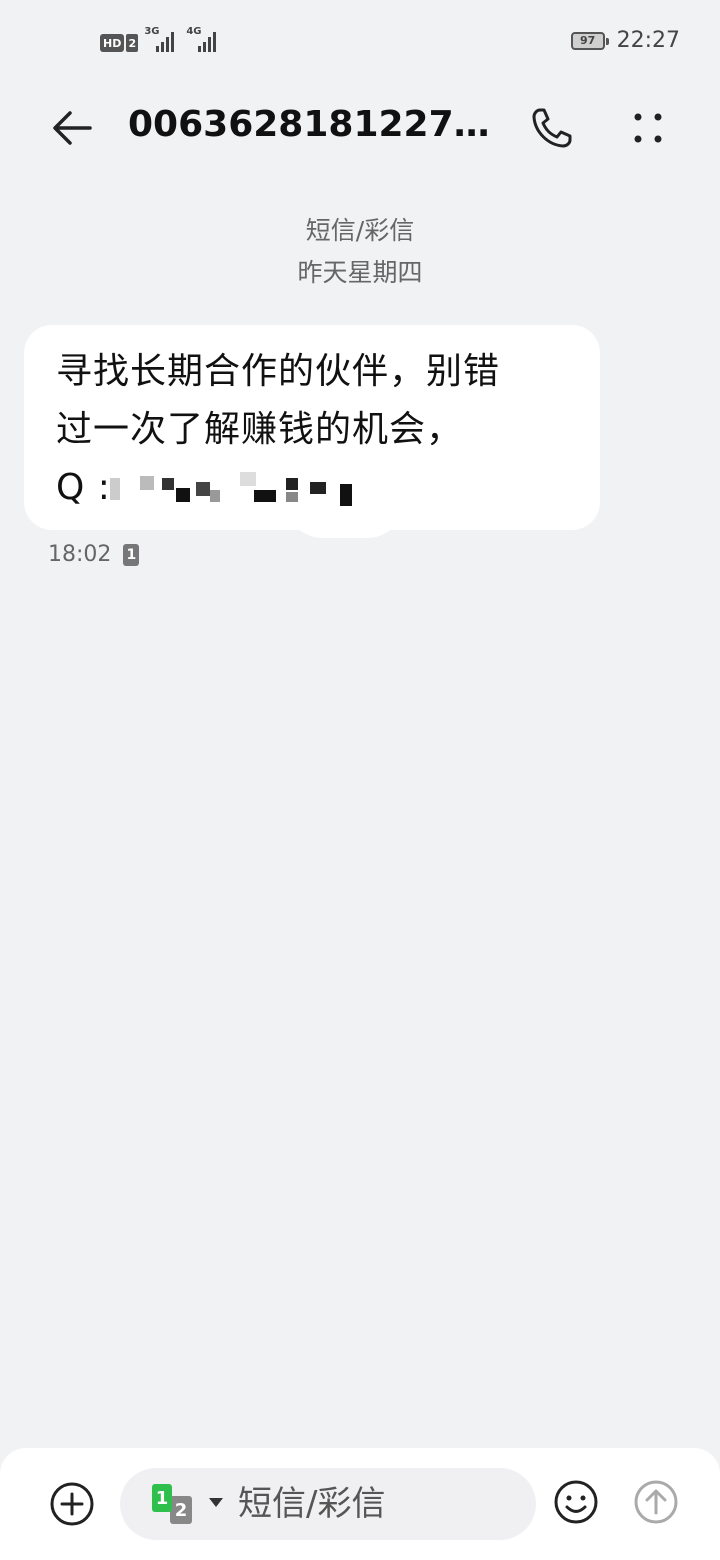 The width and height of the screenshot is (720, 1560). I want to click on more-options-button, so click(648, 128).